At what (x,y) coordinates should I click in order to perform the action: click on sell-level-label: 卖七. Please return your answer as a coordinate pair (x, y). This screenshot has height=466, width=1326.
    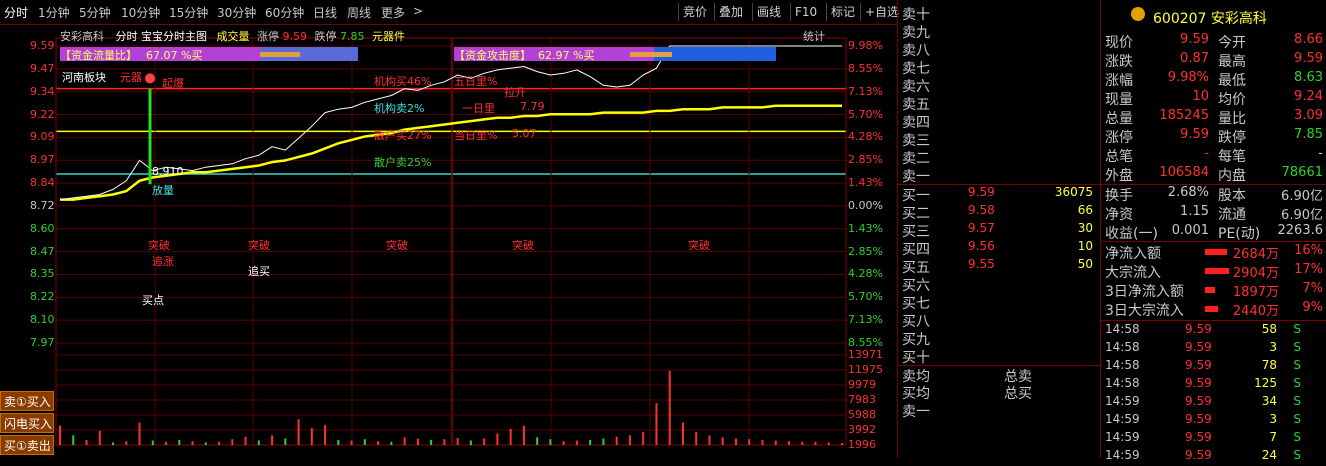
    Looking at the image, I should click on (916, 69).